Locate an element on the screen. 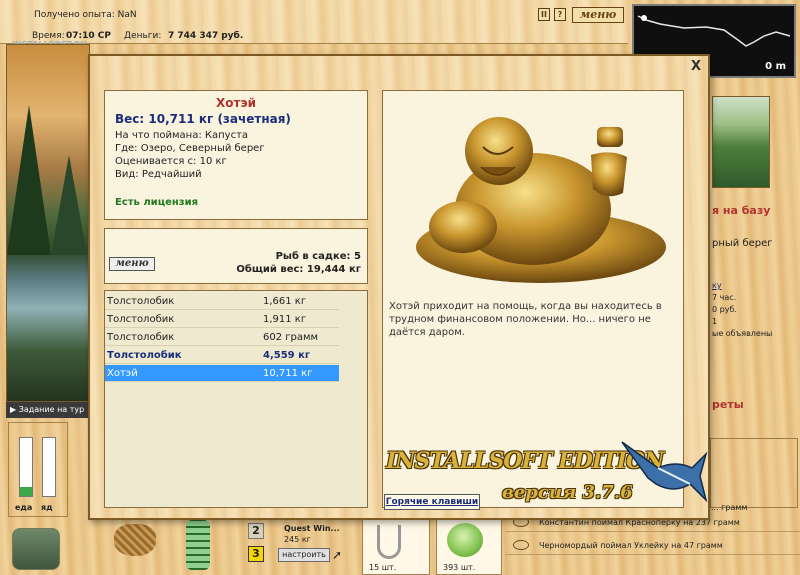  keepnet-menu-button: меню is located at coordinates (132, 264).